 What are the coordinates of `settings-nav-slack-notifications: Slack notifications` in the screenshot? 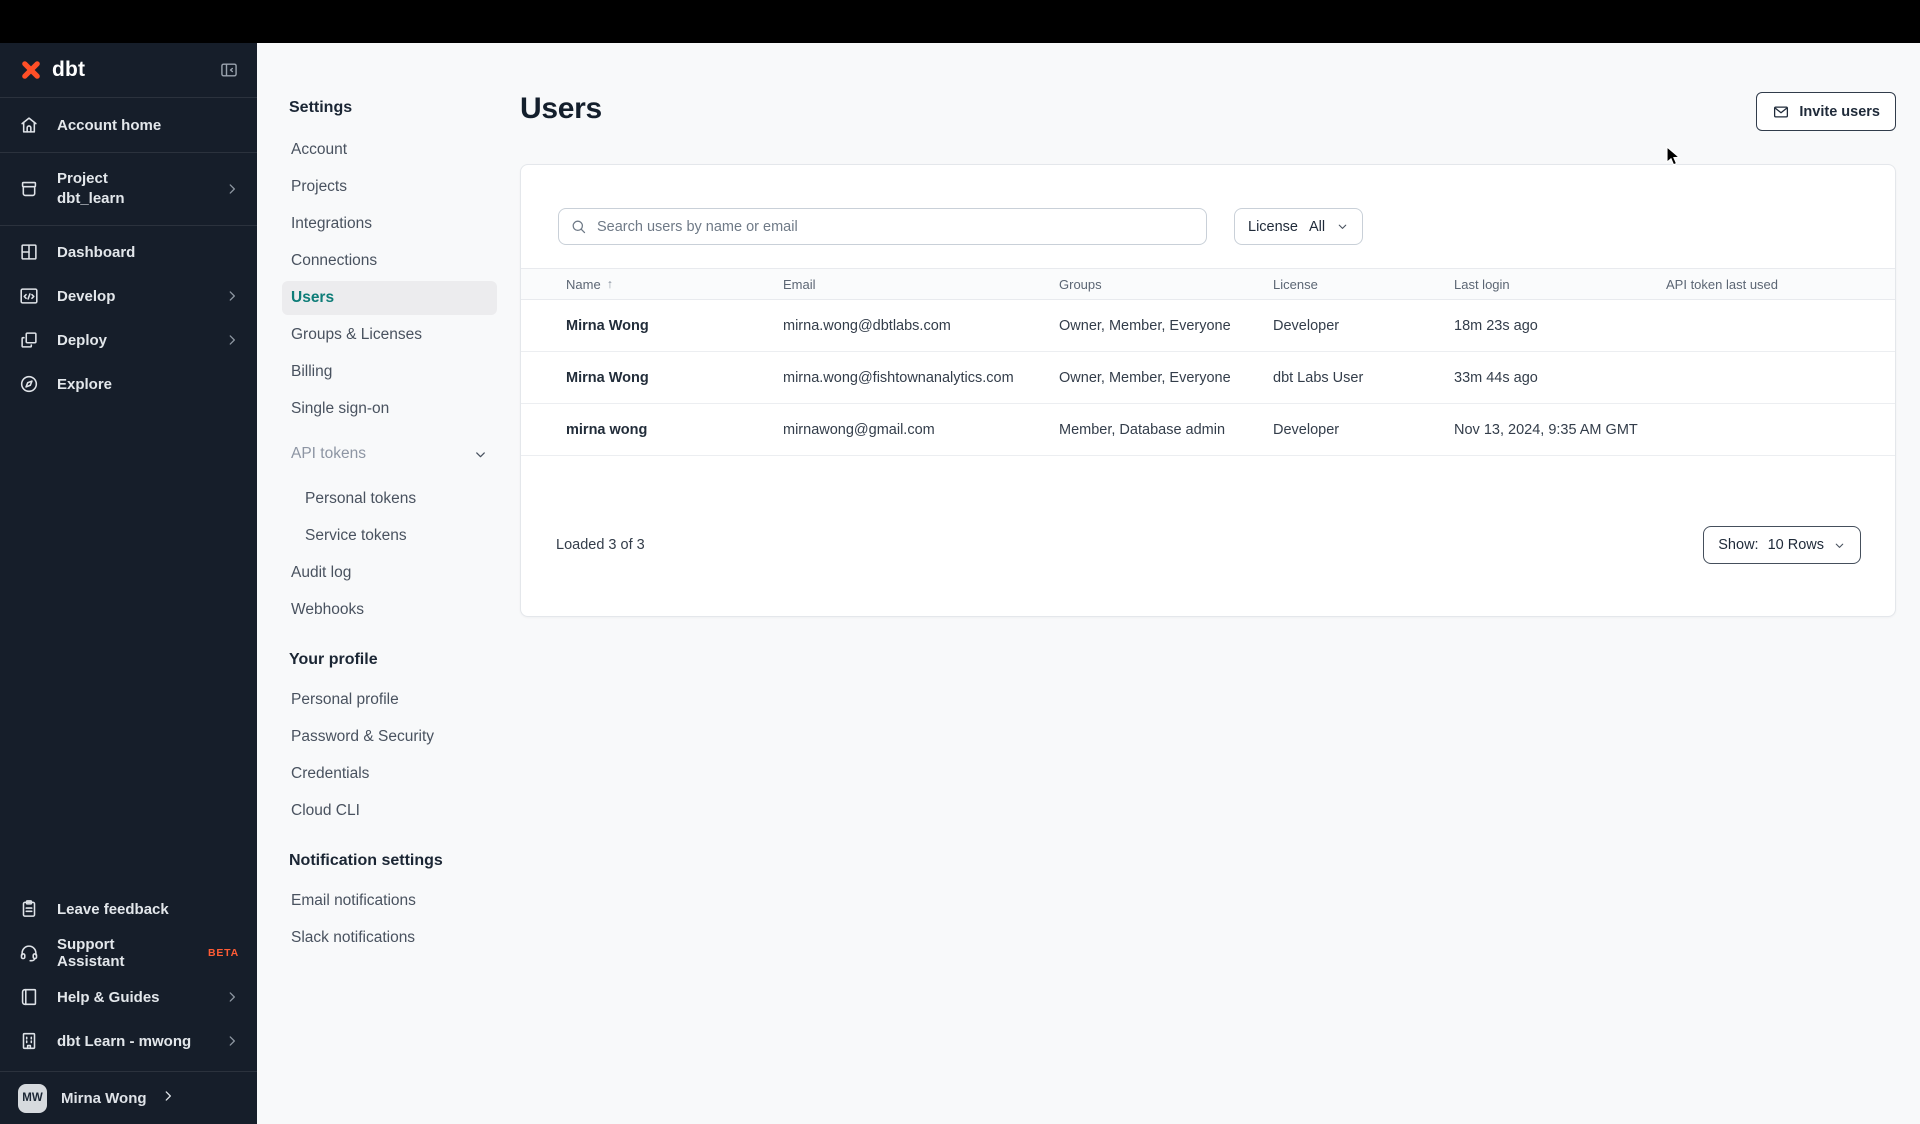 It's located at (389, 938).